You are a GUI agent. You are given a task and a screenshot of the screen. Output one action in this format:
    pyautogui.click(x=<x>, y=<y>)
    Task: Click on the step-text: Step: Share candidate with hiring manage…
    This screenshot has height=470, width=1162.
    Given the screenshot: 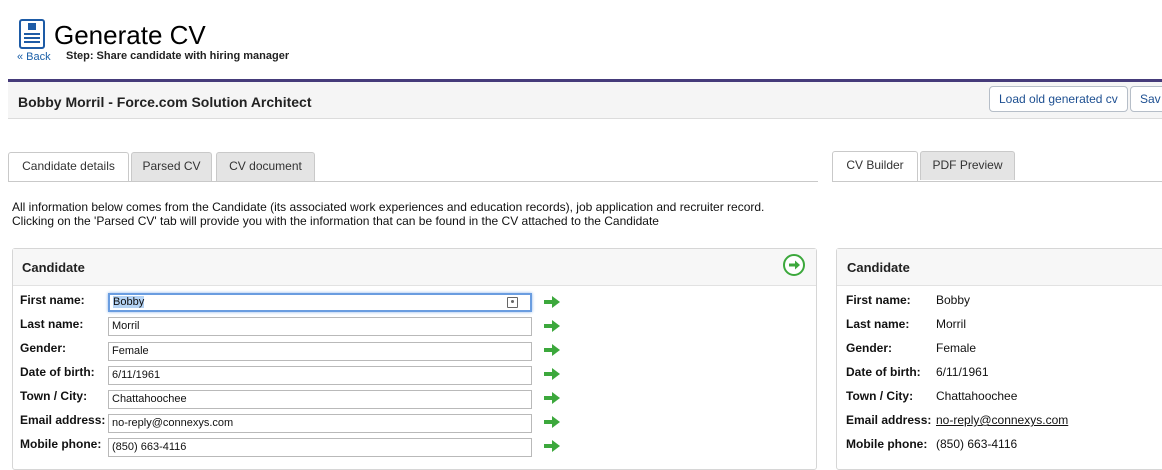 What is the action you would take?
    pyautogui.click(x=178, y=56)
    